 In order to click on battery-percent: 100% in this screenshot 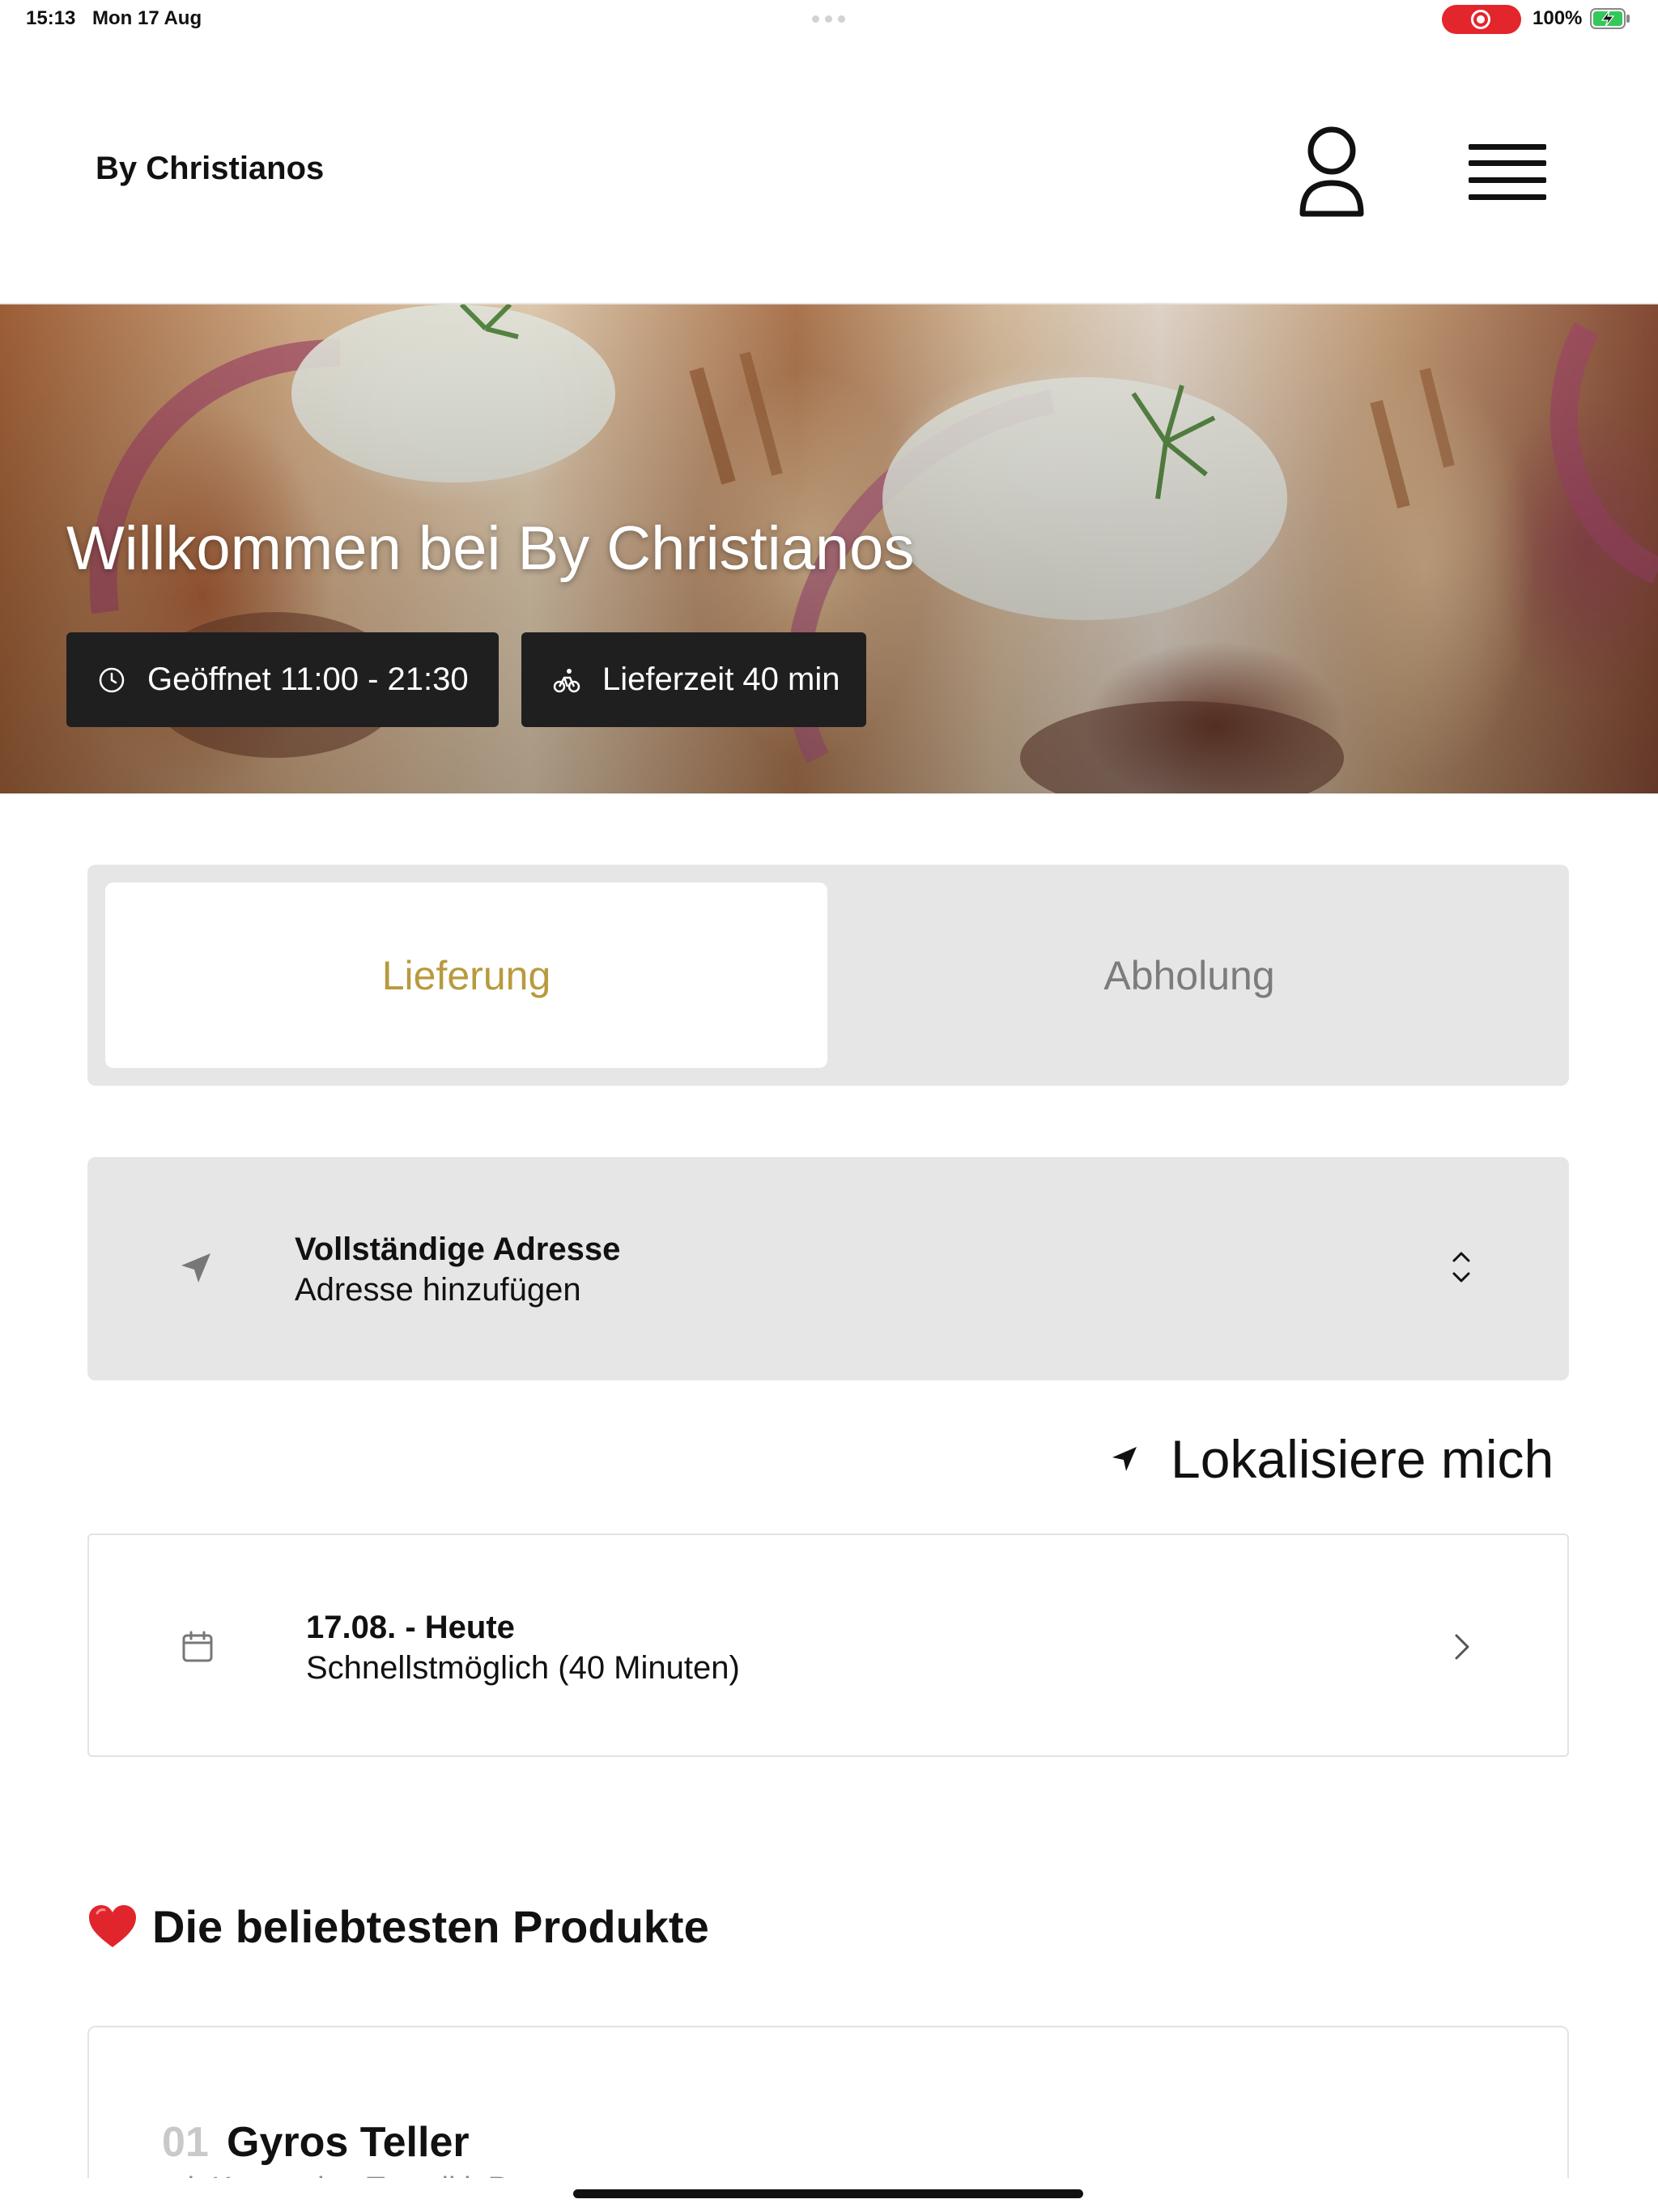, I will do `click(1558, 18)`.